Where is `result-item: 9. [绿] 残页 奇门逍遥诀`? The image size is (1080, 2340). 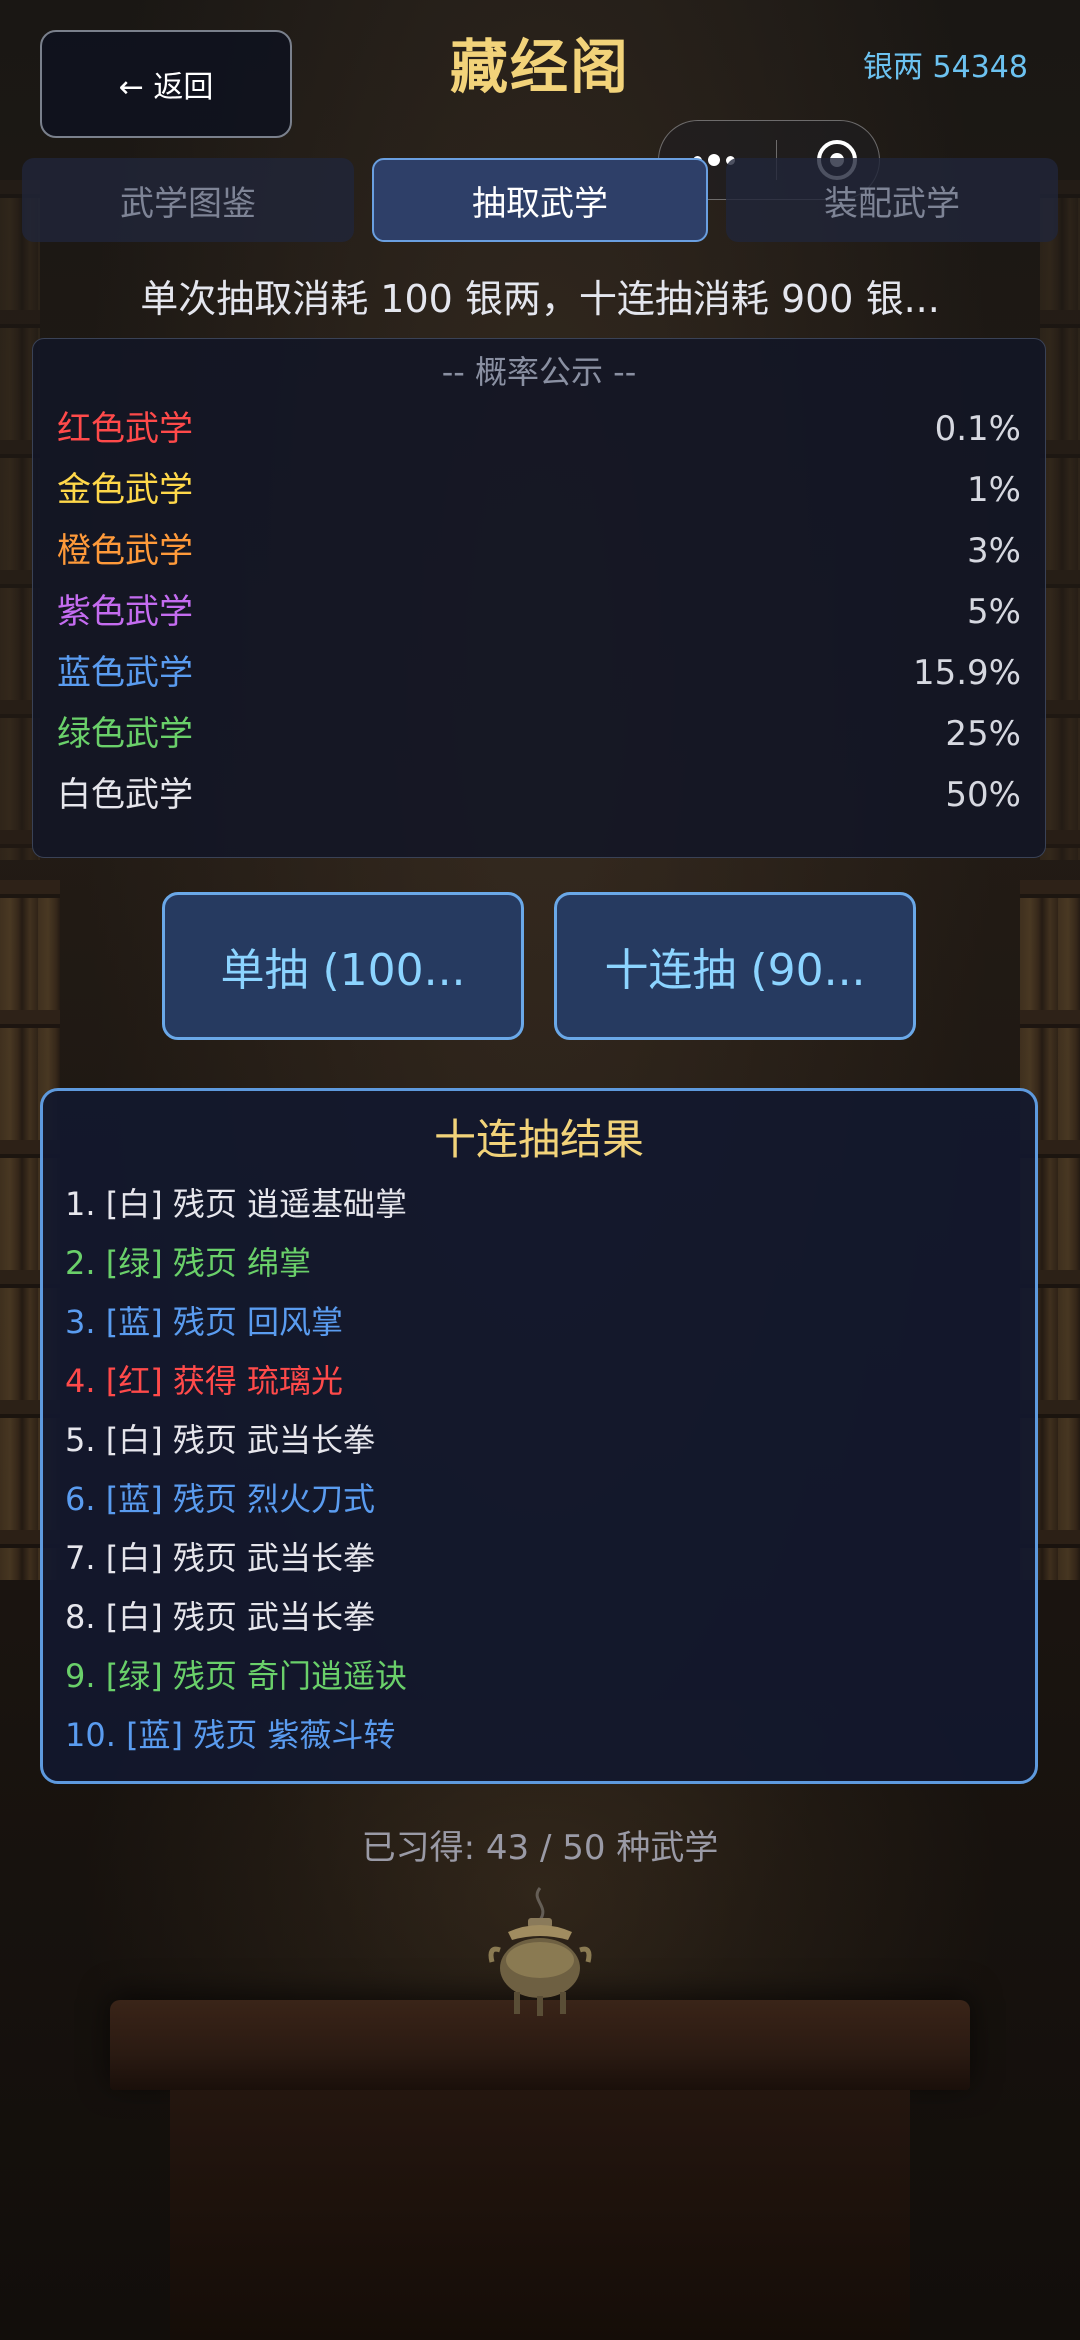 result-item: 9. [绿] 残页 奇门逍遥诀 is located at coordinates (236, 1676).